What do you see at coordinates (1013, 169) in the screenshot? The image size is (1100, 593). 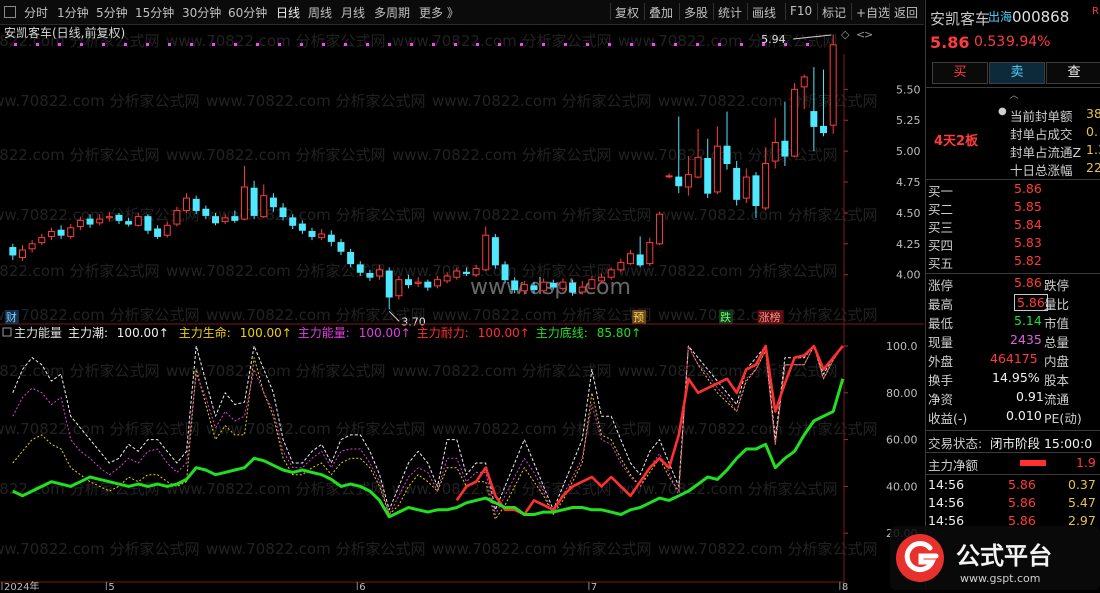 I see `seal-row: 十日总涨幅 22.0` at bounding box center [1013, 169].